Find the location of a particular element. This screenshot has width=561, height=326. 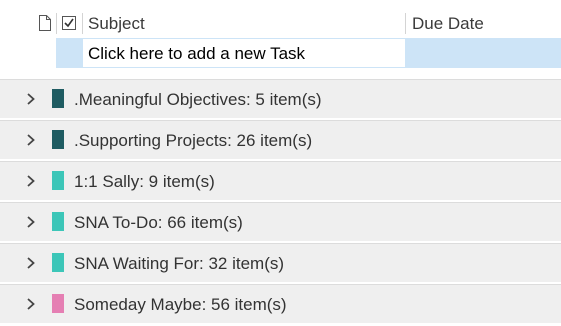

group-row: Someday Maybe: 56 item(s) is located at coordinates (280, 303).